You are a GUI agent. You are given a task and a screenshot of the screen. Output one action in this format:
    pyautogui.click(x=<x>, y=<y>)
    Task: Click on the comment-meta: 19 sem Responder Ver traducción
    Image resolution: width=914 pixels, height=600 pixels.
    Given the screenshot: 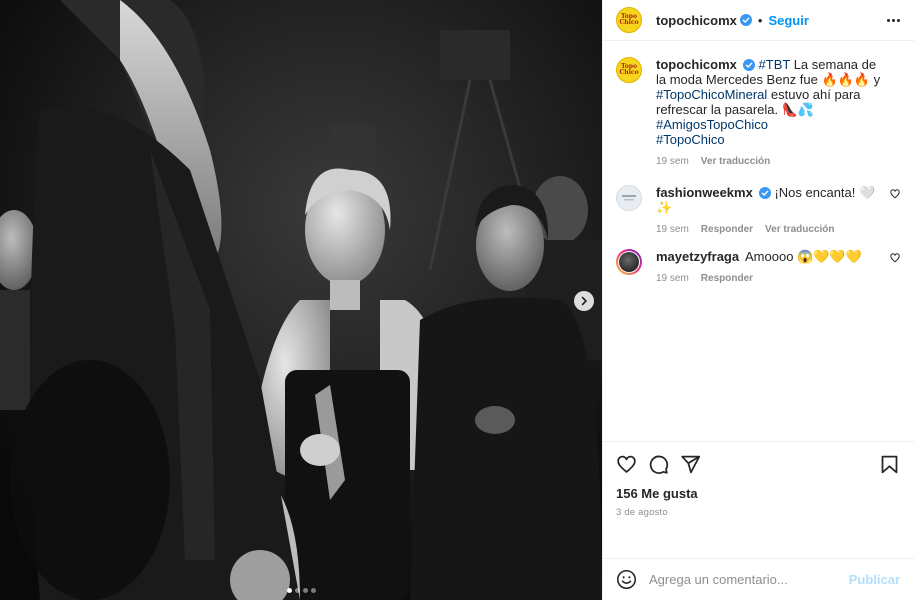 What is the action you would take?
    pyautogui.click(x=769, y=229)
    